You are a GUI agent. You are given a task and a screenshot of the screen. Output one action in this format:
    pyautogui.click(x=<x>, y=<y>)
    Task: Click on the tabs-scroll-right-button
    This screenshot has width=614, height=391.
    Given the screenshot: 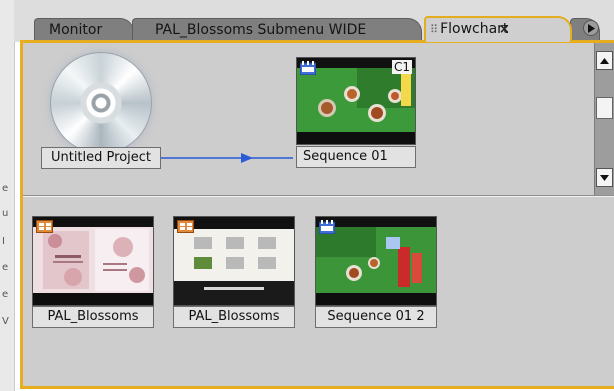 What is the action you would take?
    pyautogui.click(x=591, y=28)
    